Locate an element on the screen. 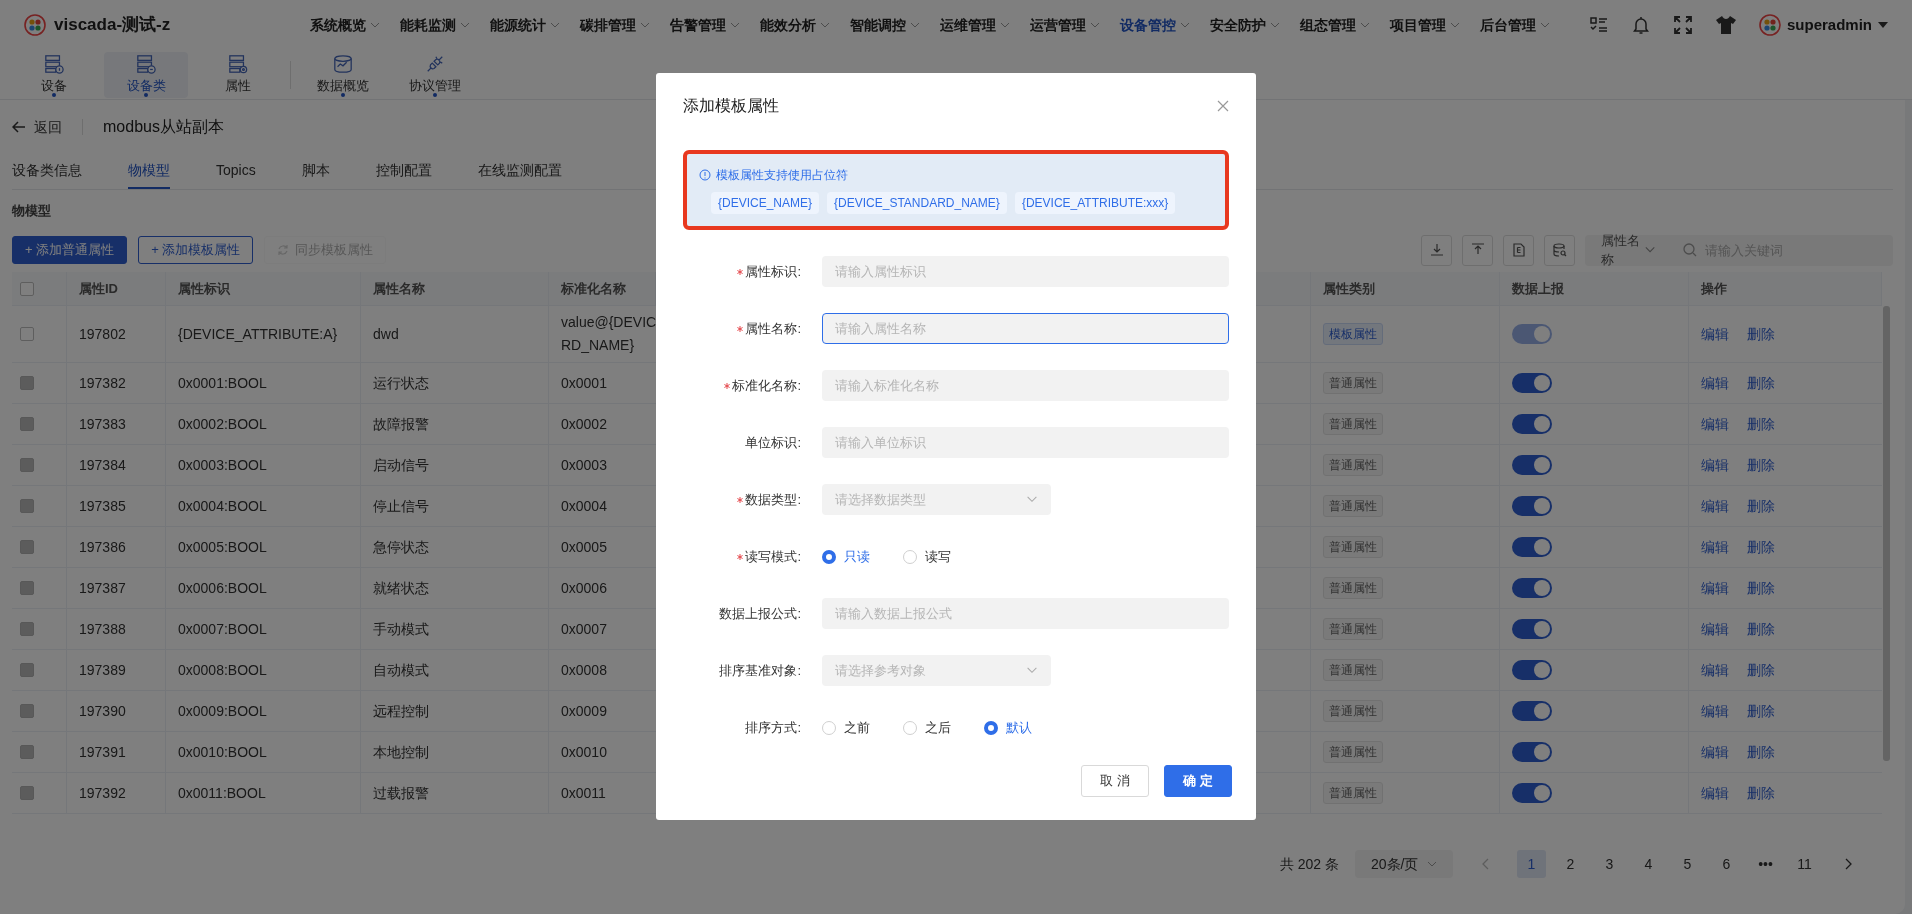 This screenshot has height=914, width=1912. page-button: 5 is located at coordinates (1687, 864).